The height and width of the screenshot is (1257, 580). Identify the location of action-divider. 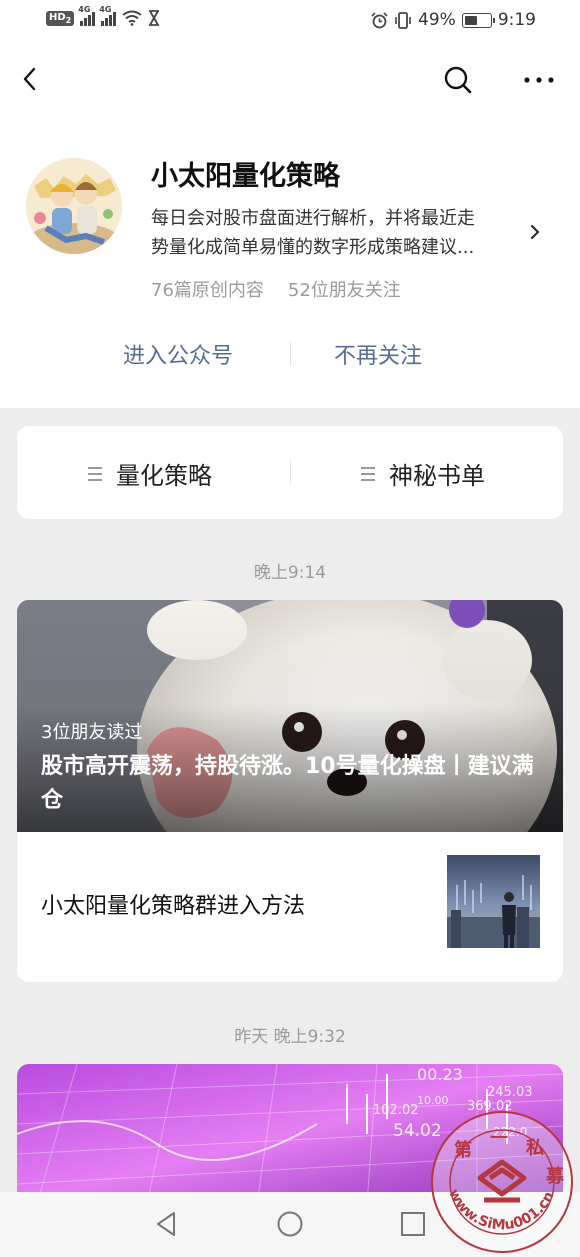
(290, 354).